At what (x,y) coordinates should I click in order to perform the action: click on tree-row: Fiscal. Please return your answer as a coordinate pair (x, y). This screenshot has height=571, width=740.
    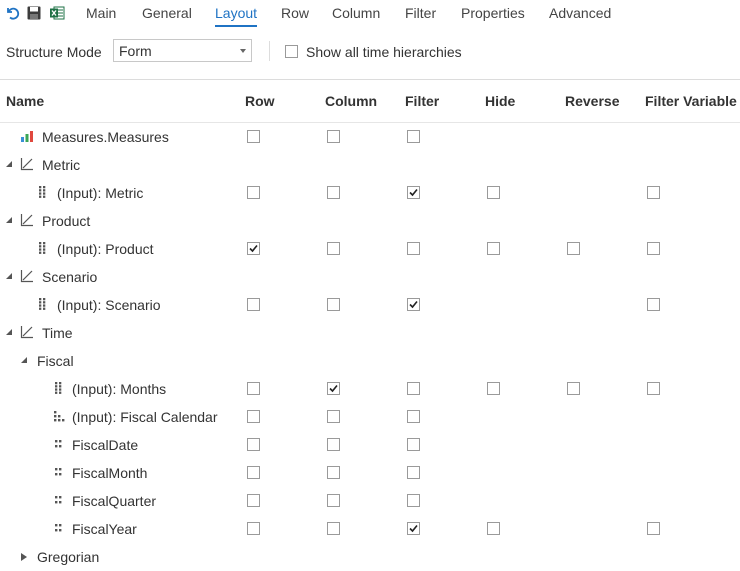
    Looking at the image, I should click on (370, 361).